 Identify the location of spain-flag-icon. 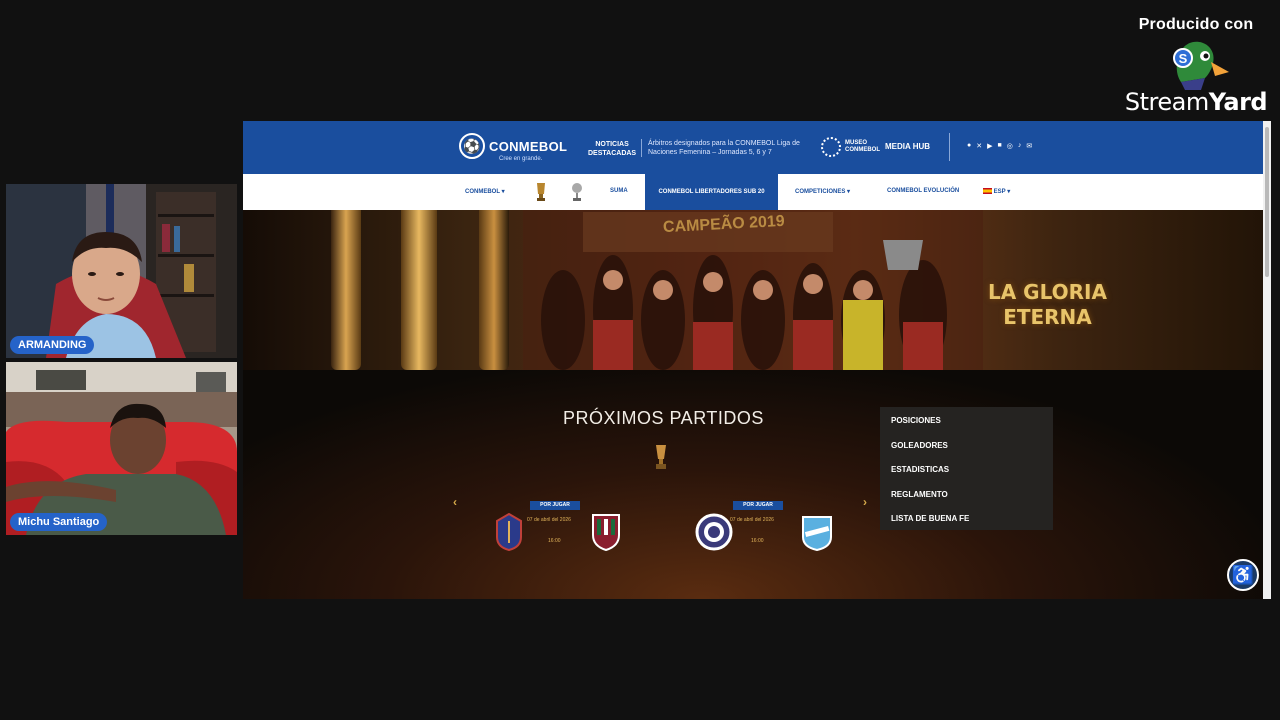
(987, 191).